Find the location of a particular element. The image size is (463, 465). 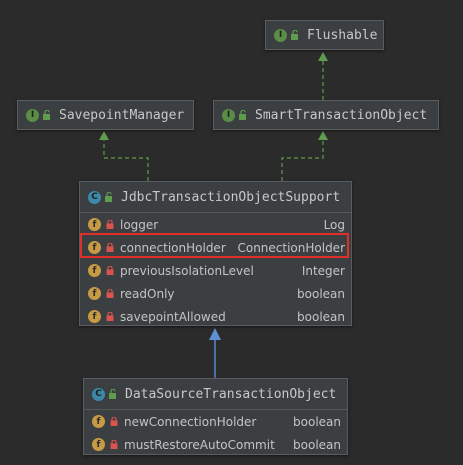

node-title: JdbcTransactionObjectSupport is located at coordinates (231, 197).